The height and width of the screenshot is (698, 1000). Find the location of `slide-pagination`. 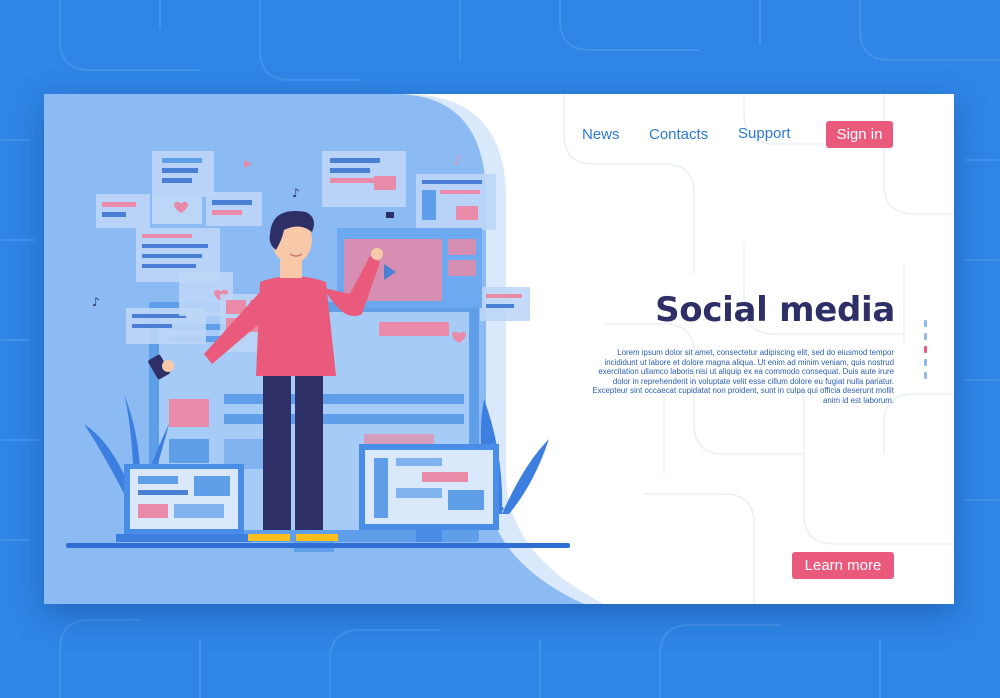

slide-pagination is located at coordinates (927, 350).